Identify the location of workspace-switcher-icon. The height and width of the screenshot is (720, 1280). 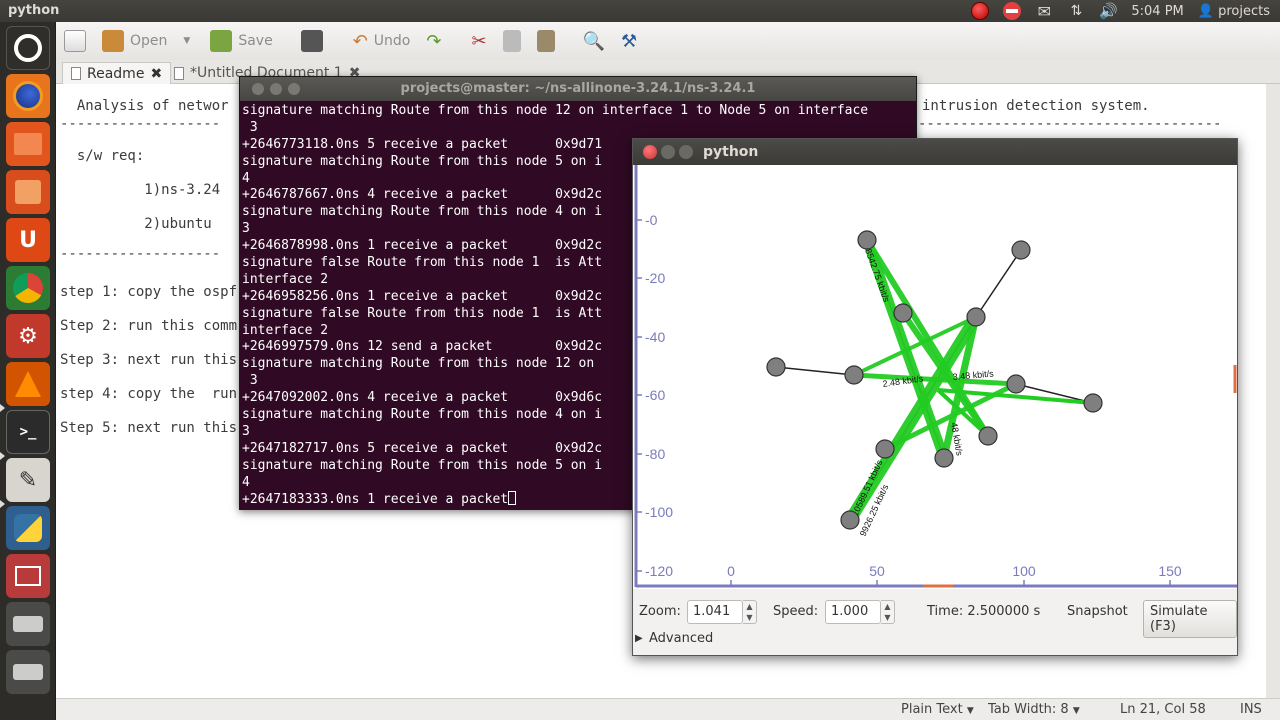
(28, 576).